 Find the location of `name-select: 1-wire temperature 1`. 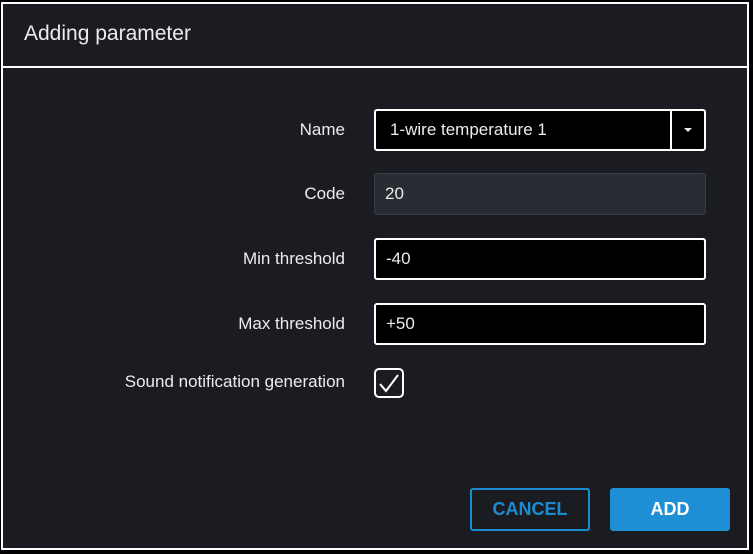

name-select: 1-wire temperature 1 is located at coordinates (540, 130).